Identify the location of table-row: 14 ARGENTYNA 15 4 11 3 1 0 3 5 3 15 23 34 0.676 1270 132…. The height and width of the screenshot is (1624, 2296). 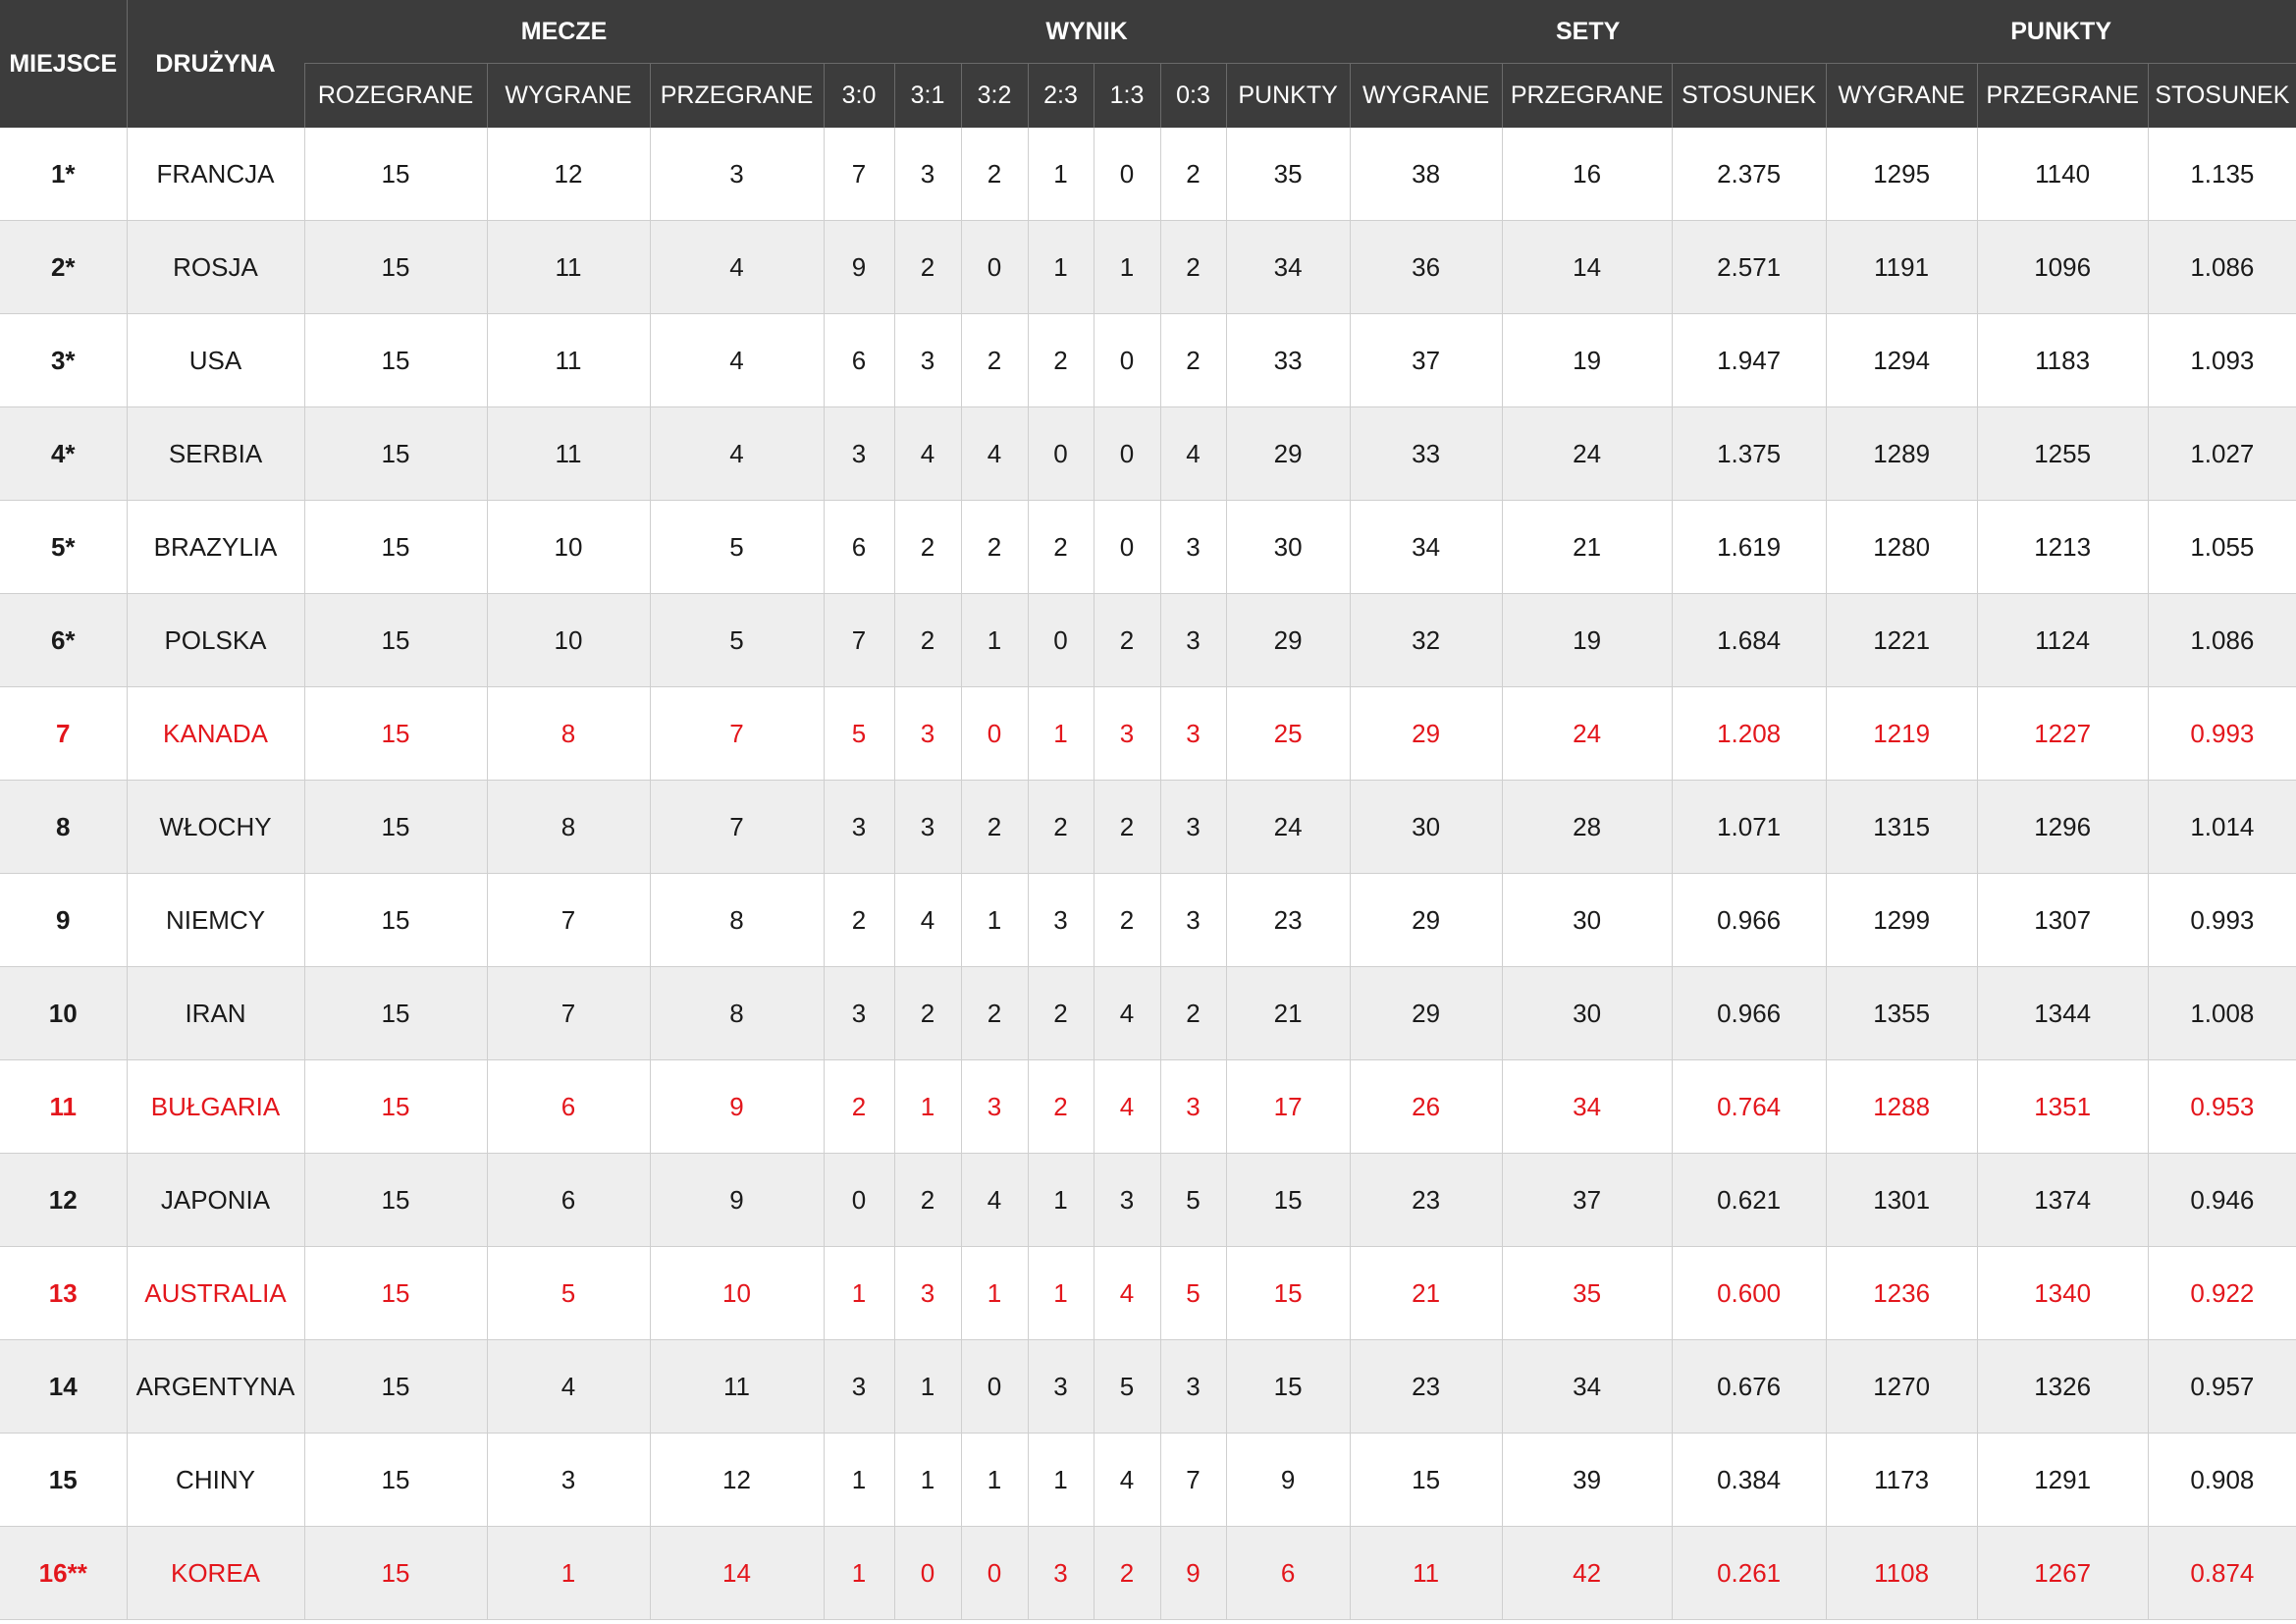
(1148, 1386).